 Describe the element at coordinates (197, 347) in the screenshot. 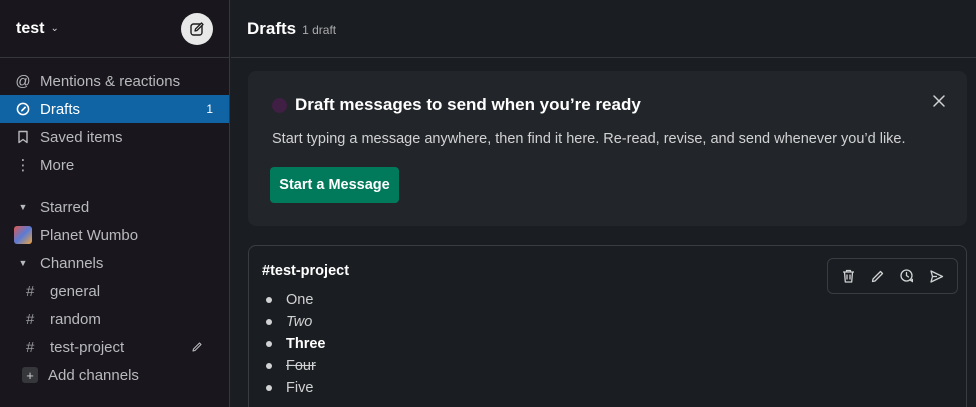

I see `pencil-icon` at that location.